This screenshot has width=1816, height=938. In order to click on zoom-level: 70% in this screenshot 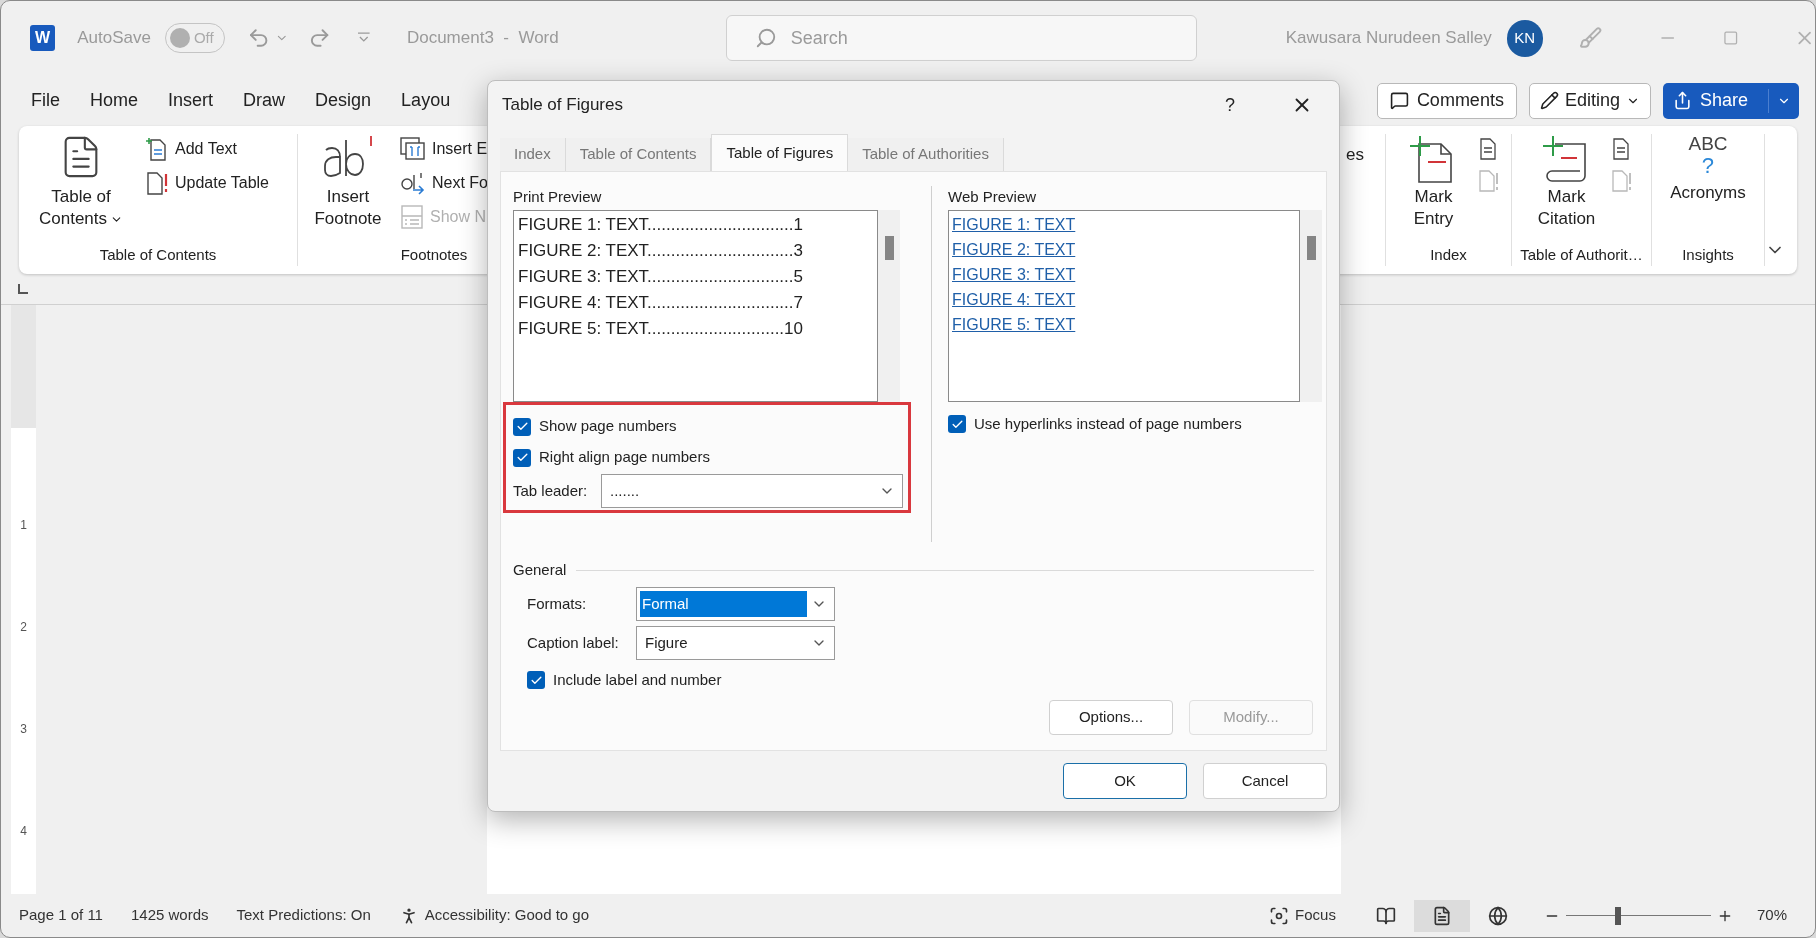, I will do `click(1771, 915)`.